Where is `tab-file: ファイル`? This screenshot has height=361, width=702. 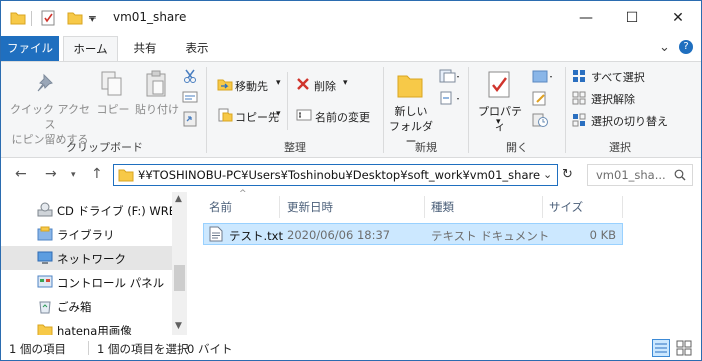
tab-file: ファイル is located at coordinates (30, 48).